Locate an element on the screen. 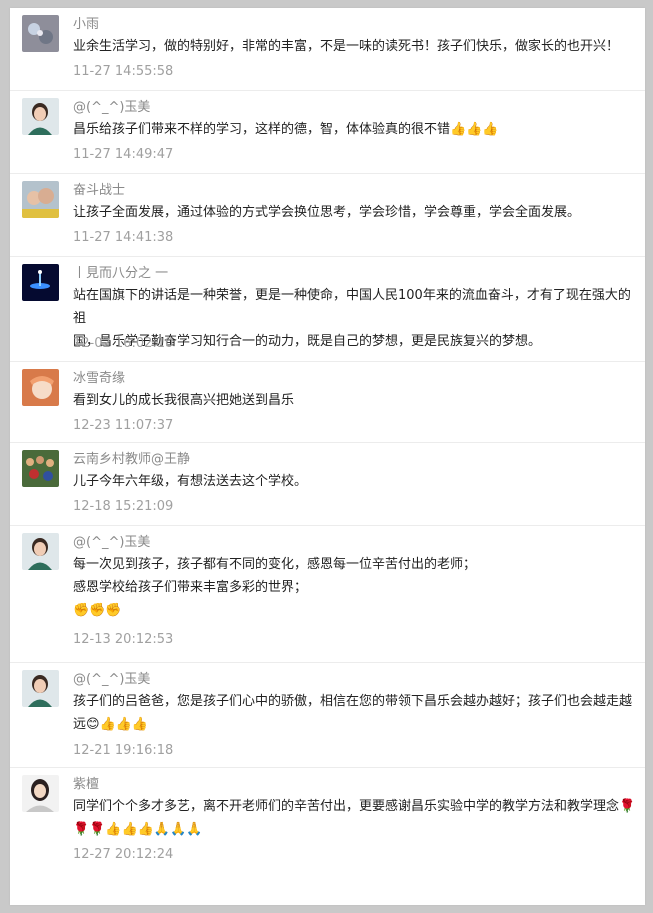  comment-time: 12-23 11:07:37 is located at coordinates (123, 425).